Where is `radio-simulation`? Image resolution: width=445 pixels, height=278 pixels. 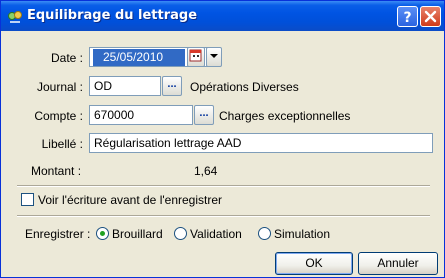 radio-simulation is located at coordinates (264, 233).